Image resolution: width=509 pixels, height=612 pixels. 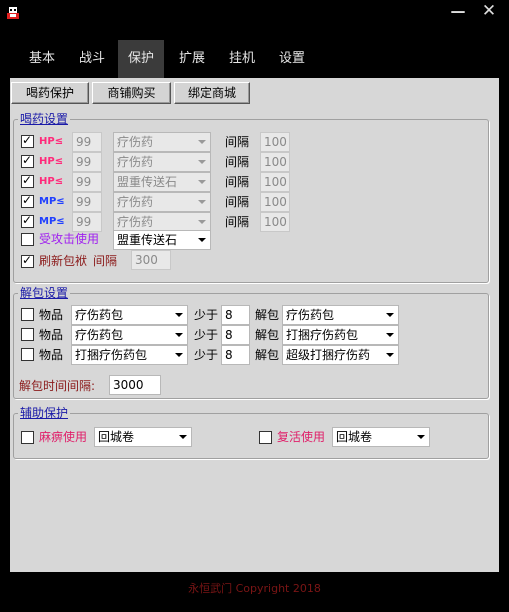 What do you see at coordinates (116, 437) in the screenshot?
I see `paralyze-item-value: 回城卷` at bounding box center [116, 437].